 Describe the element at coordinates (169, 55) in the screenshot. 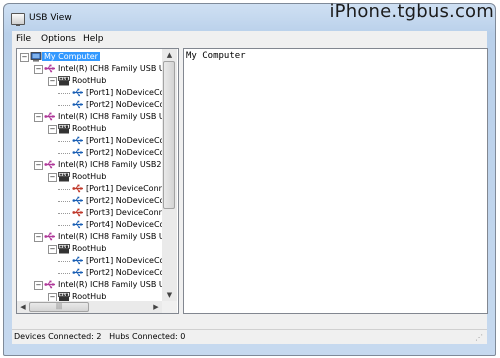

I see `scroll-up-arrow-icon: ▲` at that location.